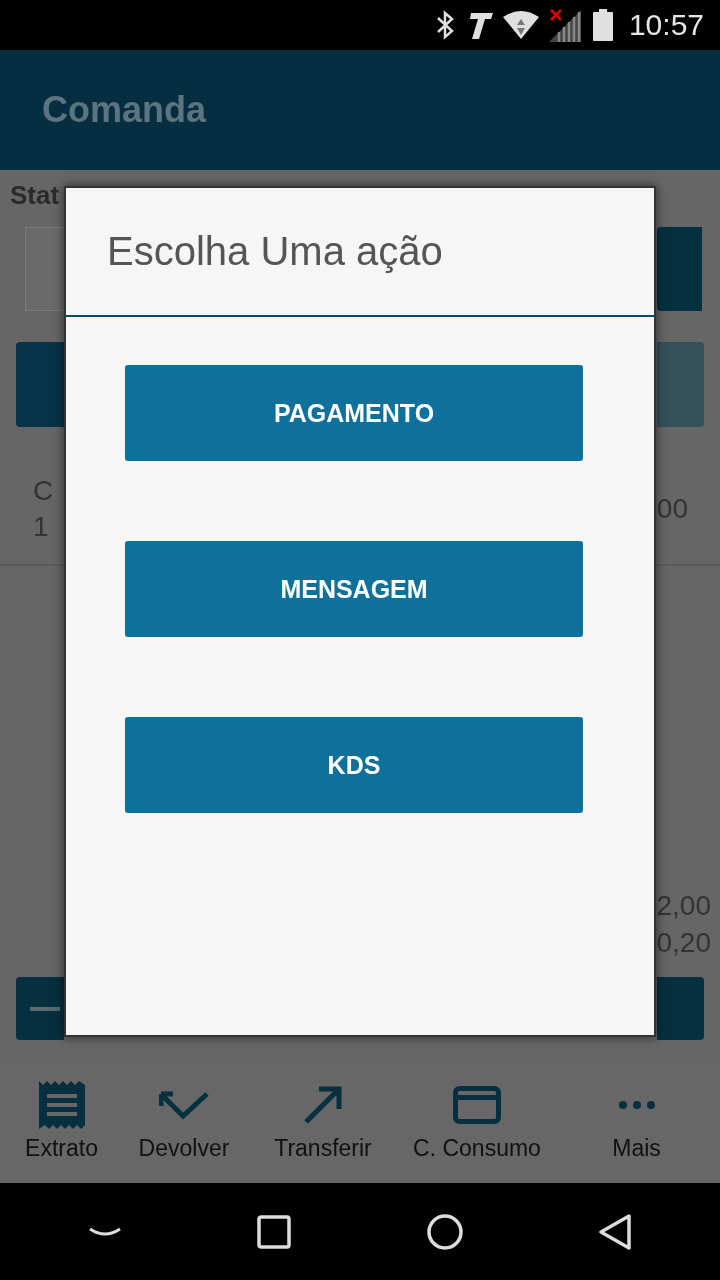 This screenshot has height=1280, width=720. What do you see at coordinates (444, 1231) in the screenshot?
I see `home-icon` at bounding box center [444, 1231].